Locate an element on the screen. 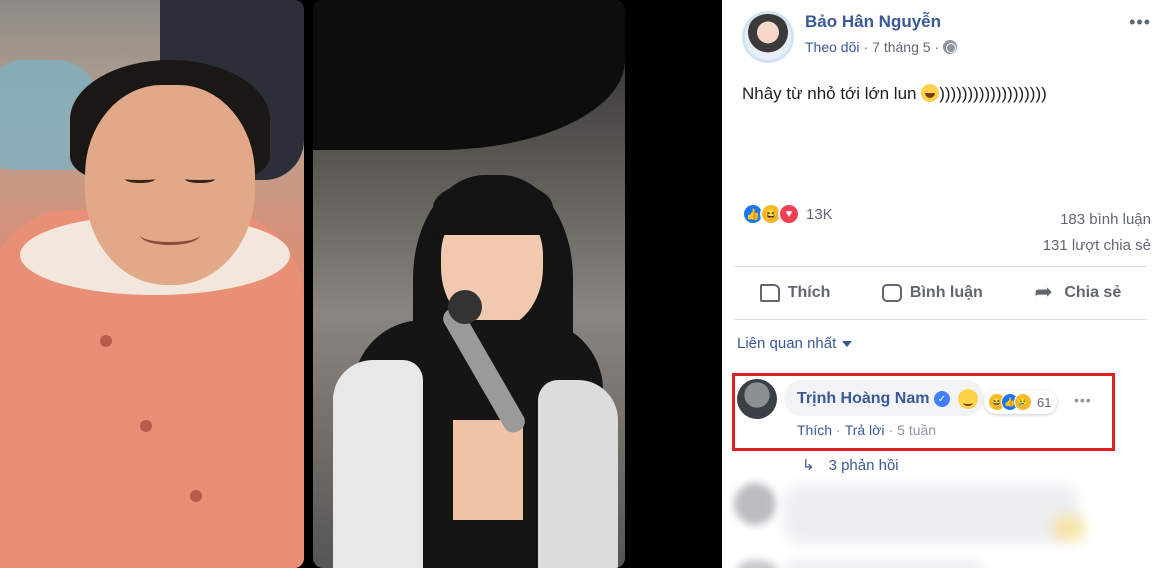 The image size is (1159, 568). viewer-backdrop is located at coordinates (673, 284).